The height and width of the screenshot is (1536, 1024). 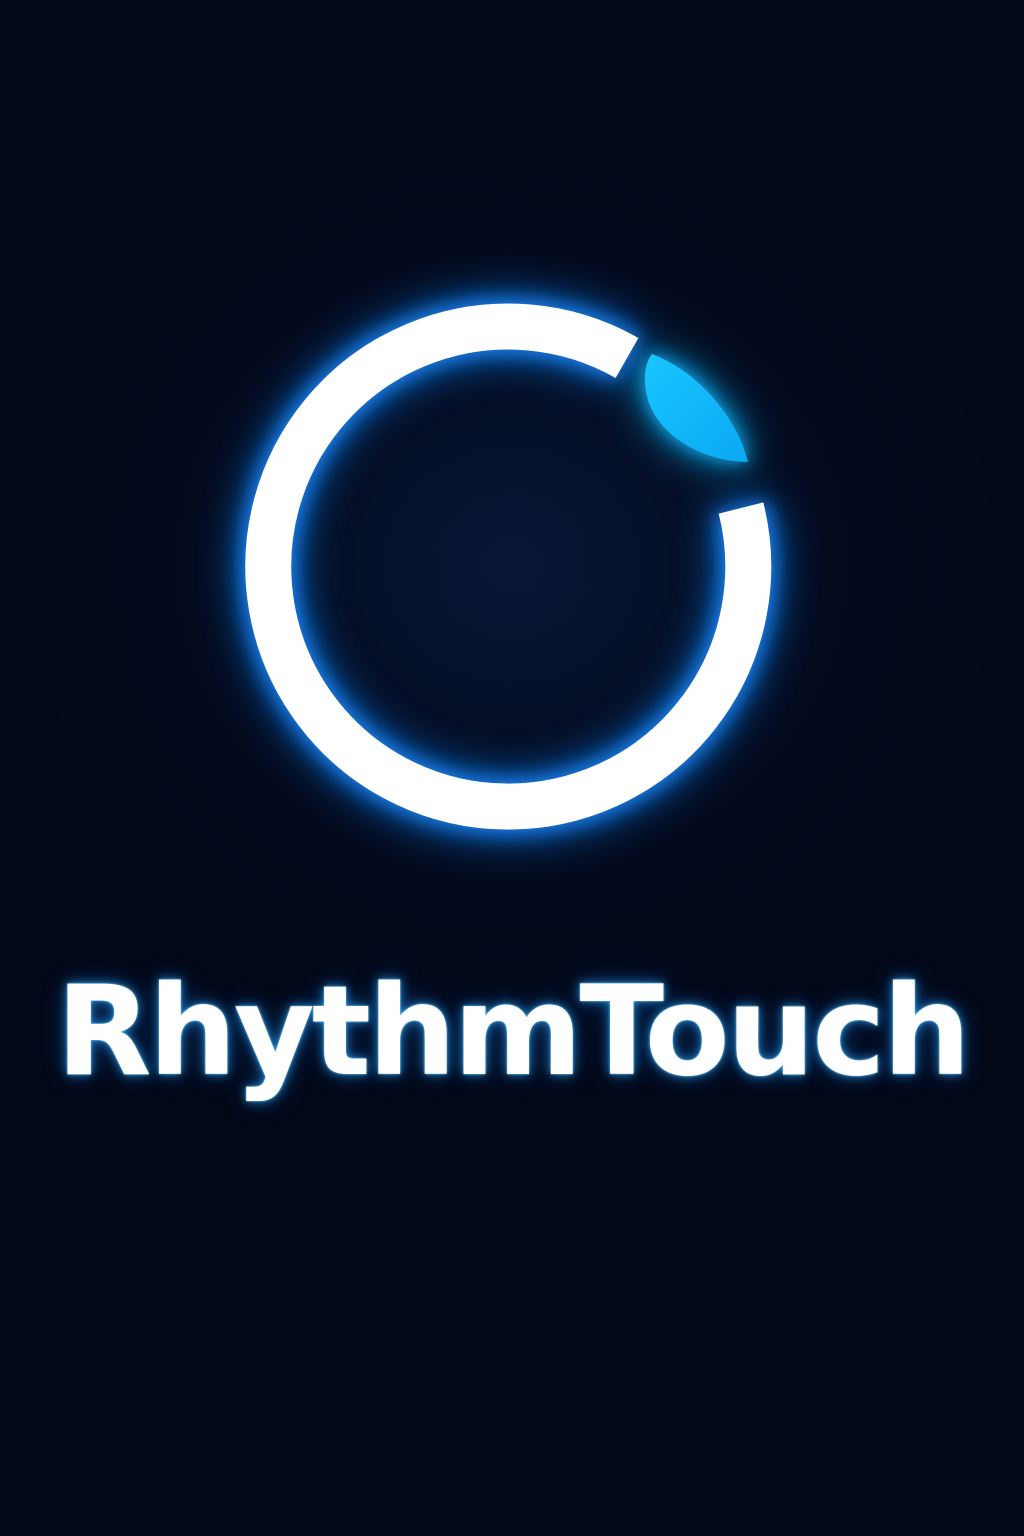 What do you see at coordinates (513, 1032) in the screenshot?
I see `app-name-title: RhythmTouch` at bounding box center [513, 1032].